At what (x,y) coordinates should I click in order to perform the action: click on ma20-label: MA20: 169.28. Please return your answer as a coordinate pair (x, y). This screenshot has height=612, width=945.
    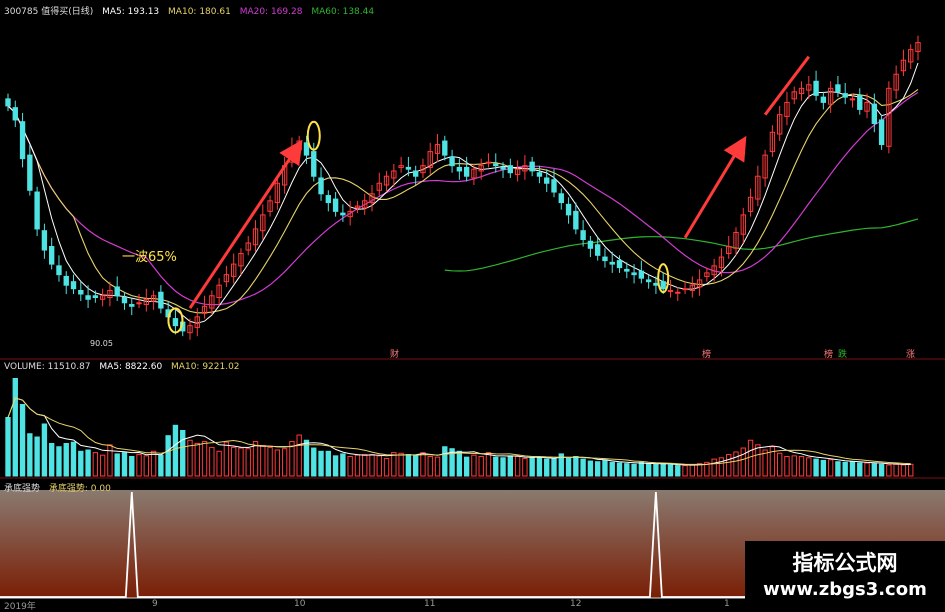
    Looking at the image, I should click on (271, 12).